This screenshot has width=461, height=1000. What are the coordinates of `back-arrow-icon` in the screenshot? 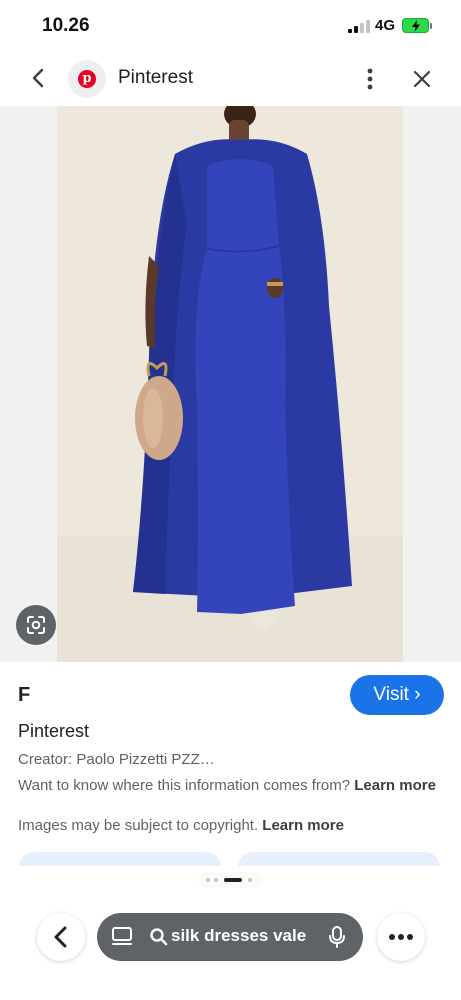 It's located at (39, 78).